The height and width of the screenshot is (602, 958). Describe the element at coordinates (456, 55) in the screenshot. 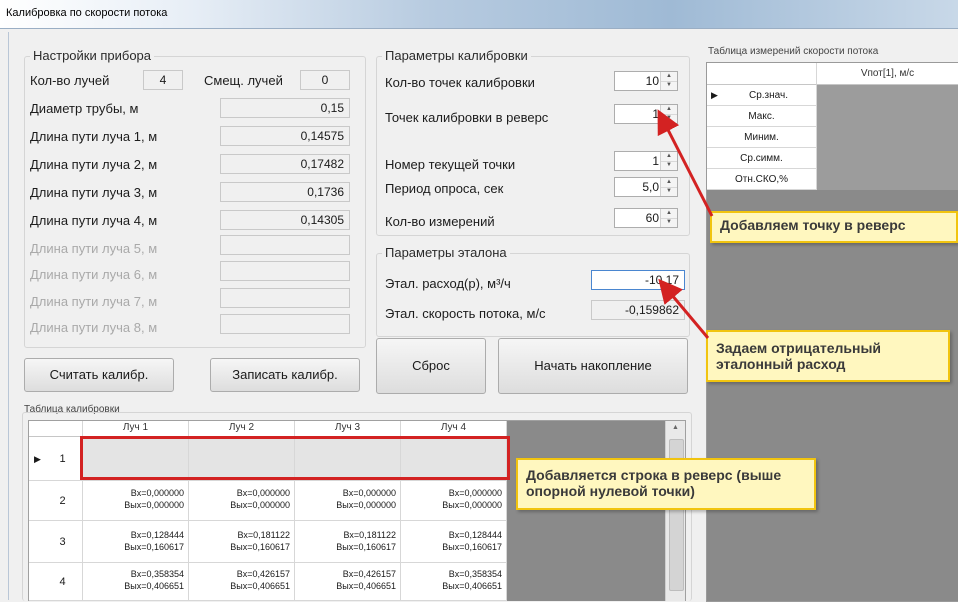

I see `calibration-params-title: Параметры калибровки` at that location.